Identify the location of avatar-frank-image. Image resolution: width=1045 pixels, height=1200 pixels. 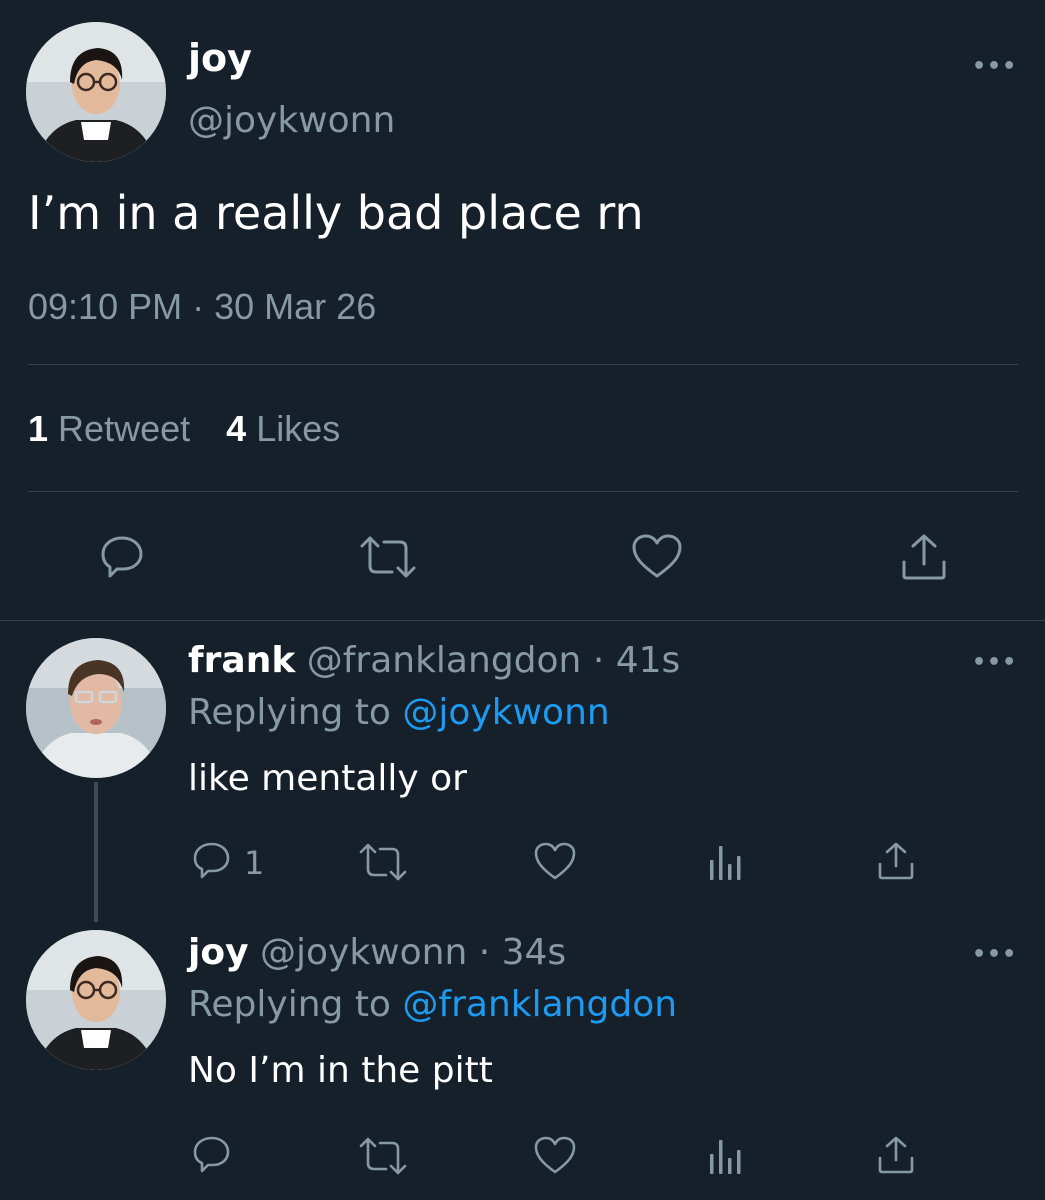
(96, 708).